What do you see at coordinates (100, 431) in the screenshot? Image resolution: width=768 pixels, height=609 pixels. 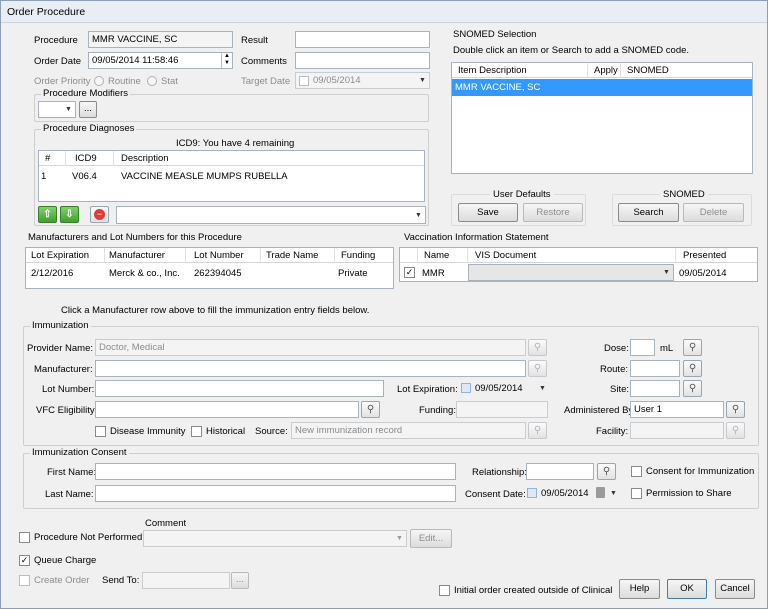 I see `disease-immunity-checkbox` at bounding box center [100, 431].